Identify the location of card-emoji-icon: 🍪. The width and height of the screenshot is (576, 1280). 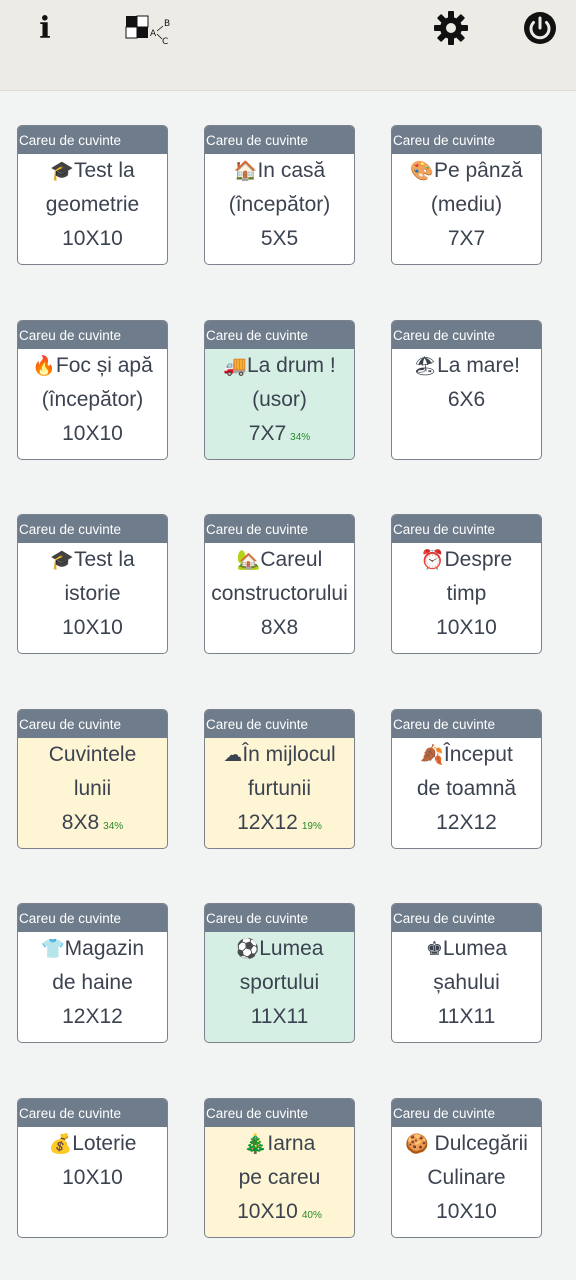
(417, 1143).